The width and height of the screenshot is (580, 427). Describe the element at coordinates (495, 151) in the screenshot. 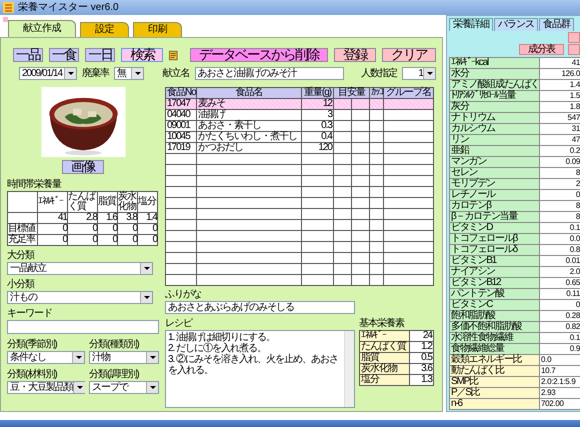

I see `row-header: 亜鉛` at that location.